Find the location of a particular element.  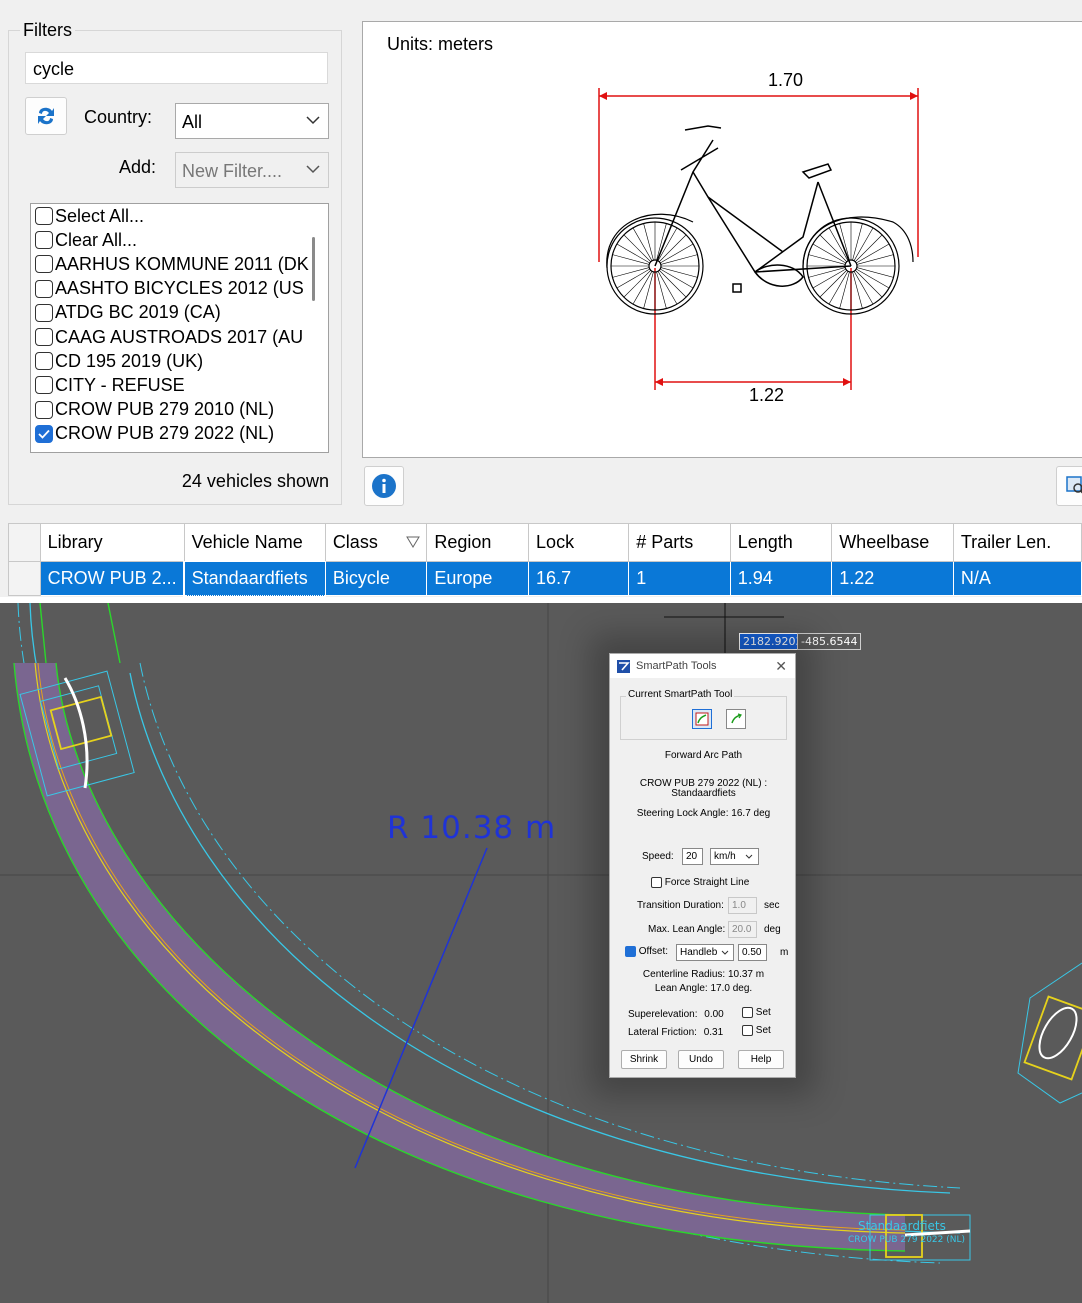

column-region: Region is located at coordinates (478, 542).